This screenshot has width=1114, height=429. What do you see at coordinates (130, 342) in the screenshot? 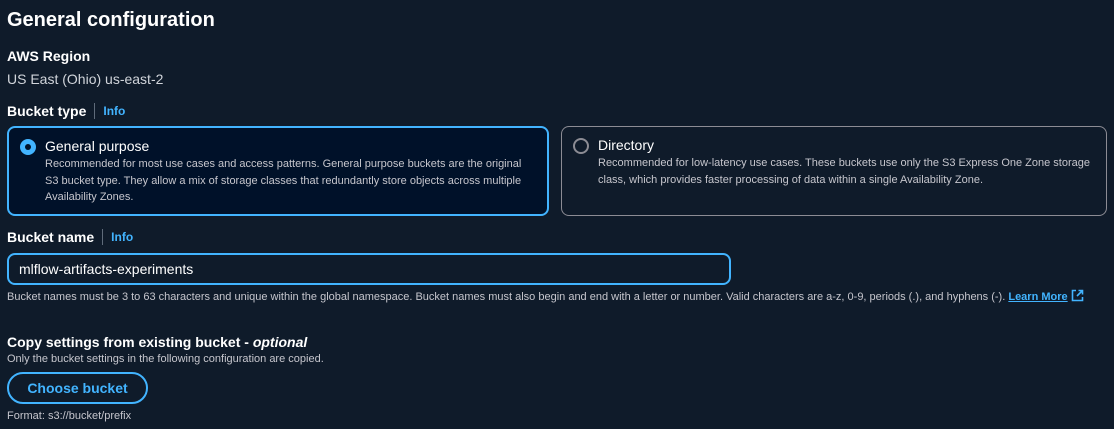
I see `copy-settings-label-text: Copy settings from existing bucket -` at bounding box center [130, 342].